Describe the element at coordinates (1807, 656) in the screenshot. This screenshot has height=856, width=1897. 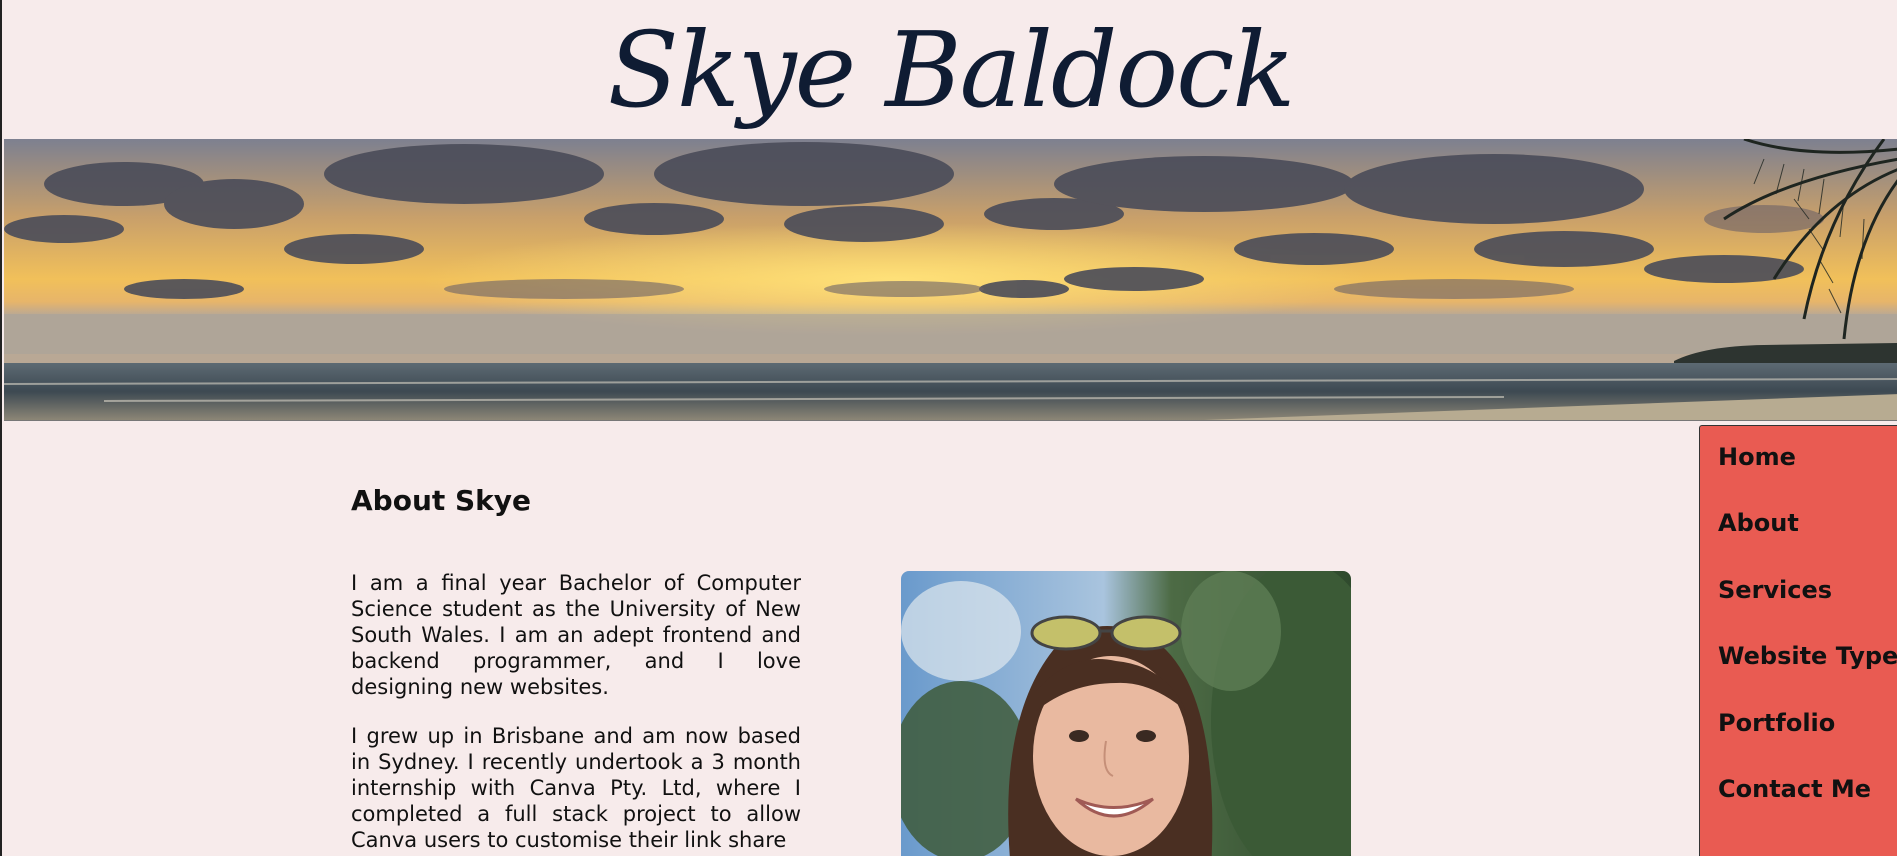
I see `nav-item-website-types: Website Types` at that location.